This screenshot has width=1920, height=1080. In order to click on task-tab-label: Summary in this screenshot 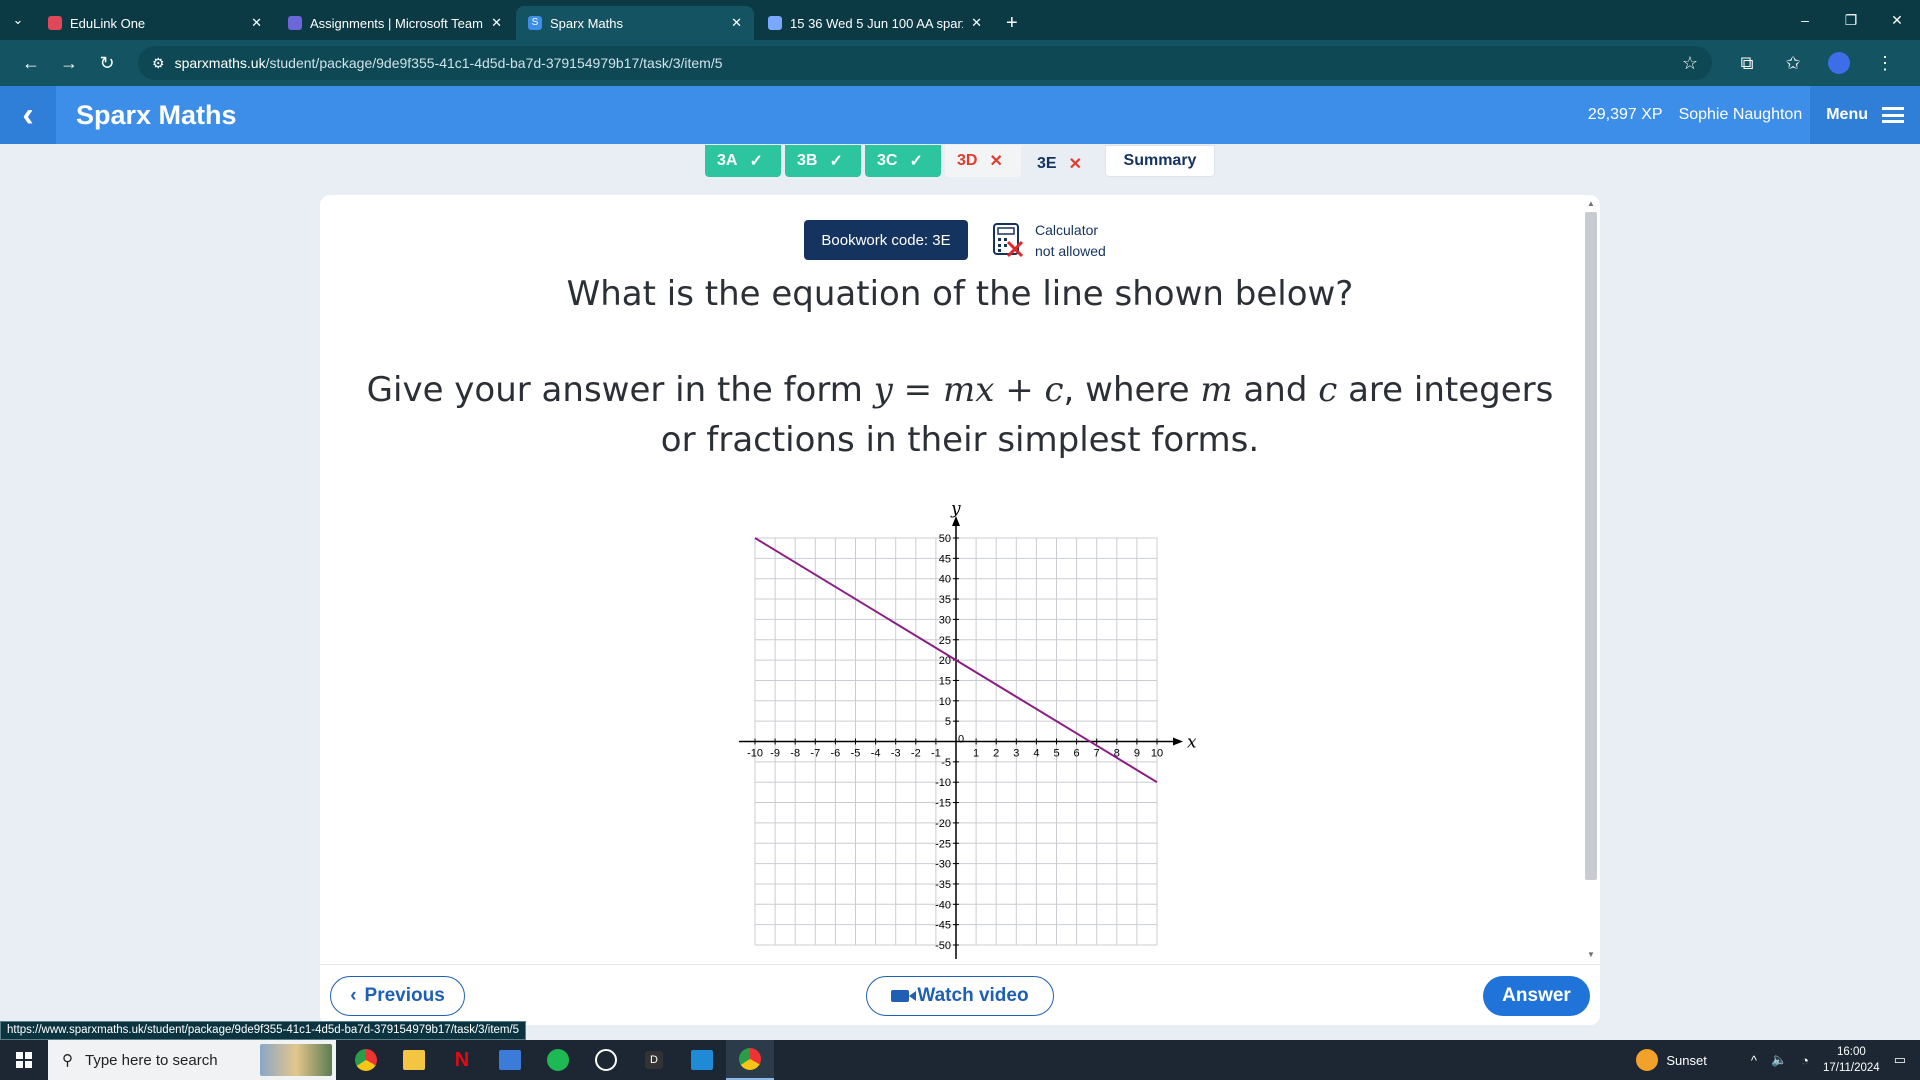, I will do `click(1160, 160)`.